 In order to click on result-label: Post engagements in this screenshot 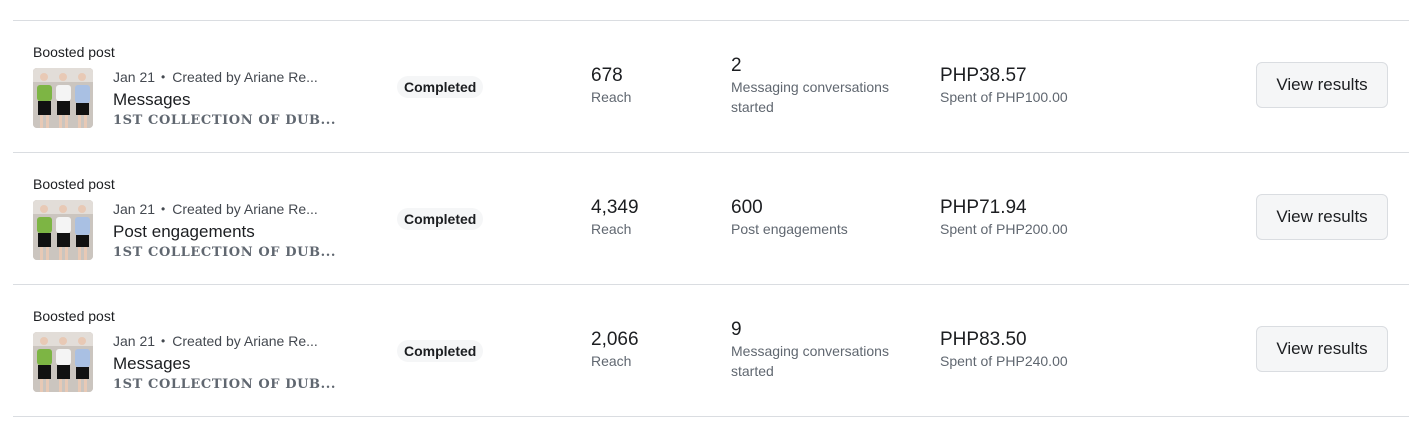, I will do `click(789, 229)`.